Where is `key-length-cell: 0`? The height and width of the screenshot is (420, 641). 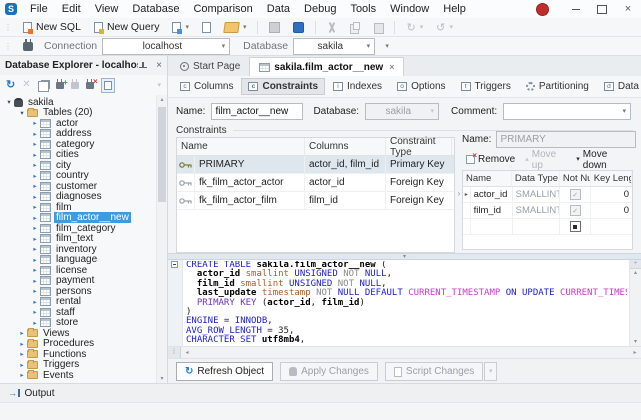 key-length-cell: 0 is located at coordinates (611, 210).